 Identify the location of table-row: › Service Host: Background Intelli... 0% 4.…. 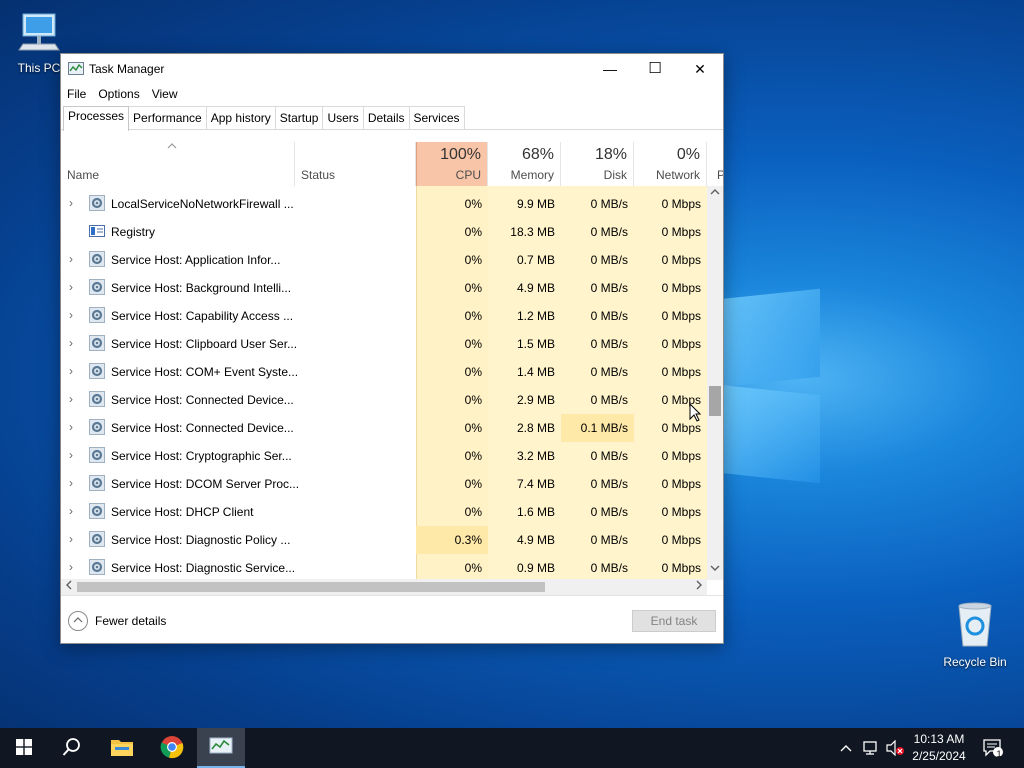
(384, 288).